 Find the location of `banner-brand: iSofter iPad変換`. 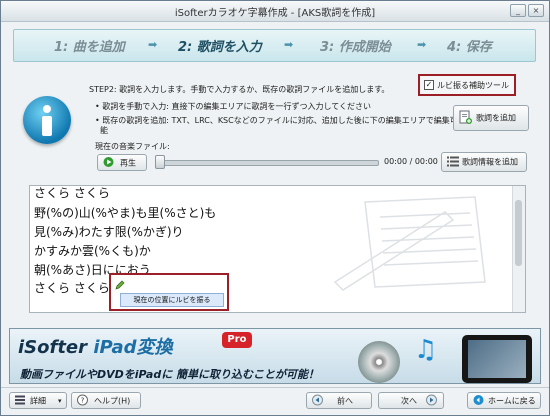

banner-brand: iSofter iPad変換 is located at coordinates (95, 346).